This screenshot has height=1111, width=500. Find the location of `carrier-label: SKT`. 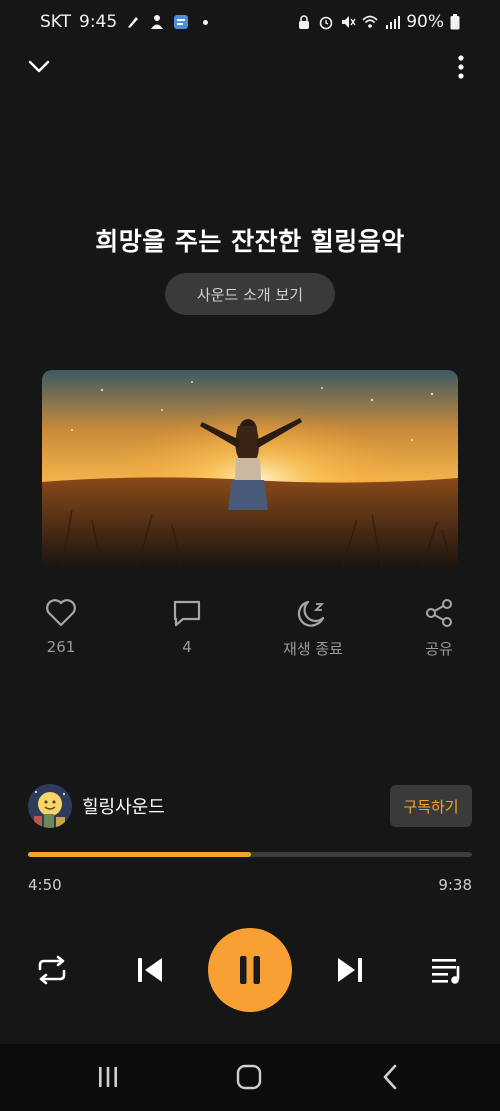

carrier-label: SKT is located at coordinates (56, 22).